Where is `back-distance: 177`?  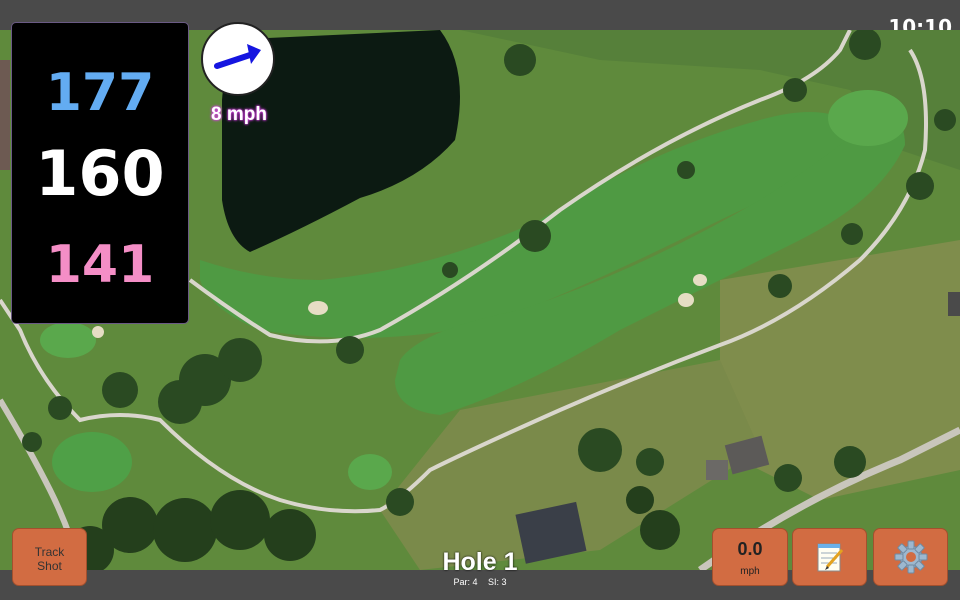 back-distance: 177 is located at coordinates (100, 93).